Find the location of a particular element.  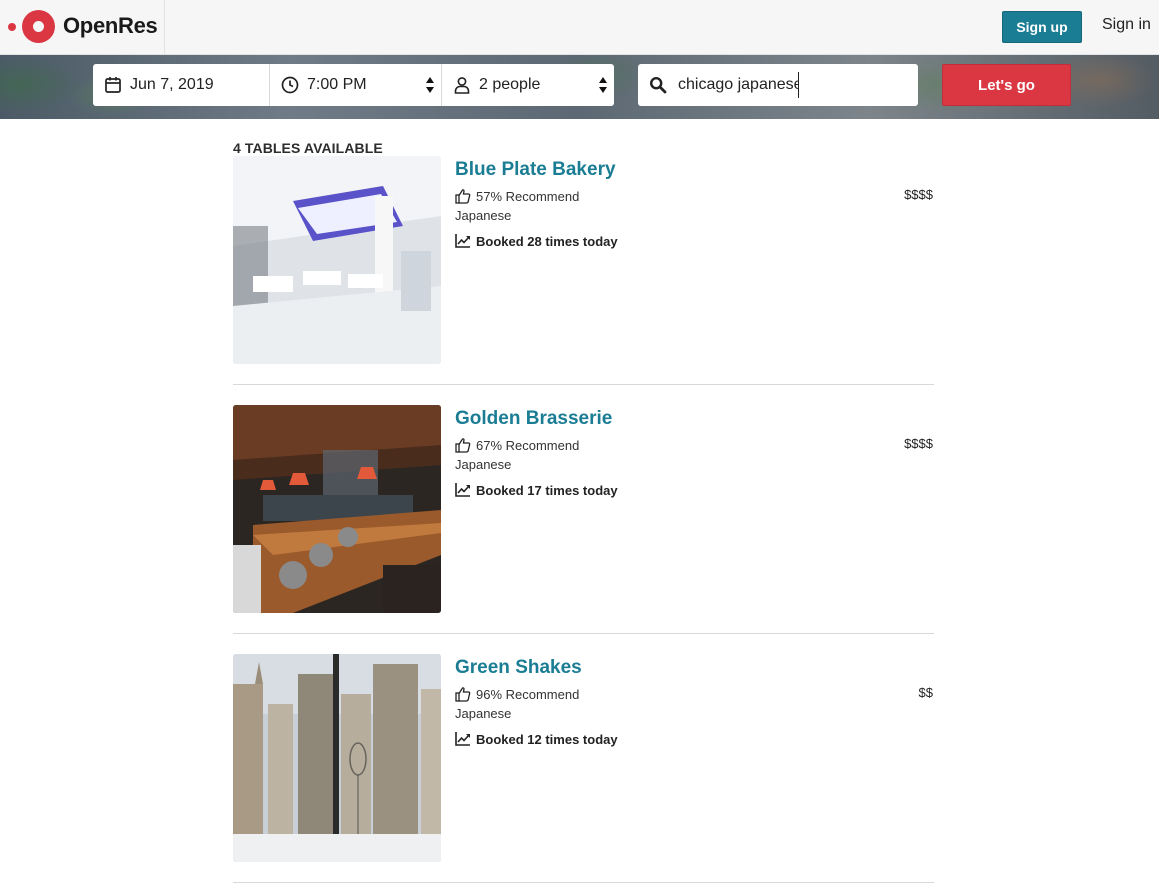

search-box is located at coordinates (778, 85).